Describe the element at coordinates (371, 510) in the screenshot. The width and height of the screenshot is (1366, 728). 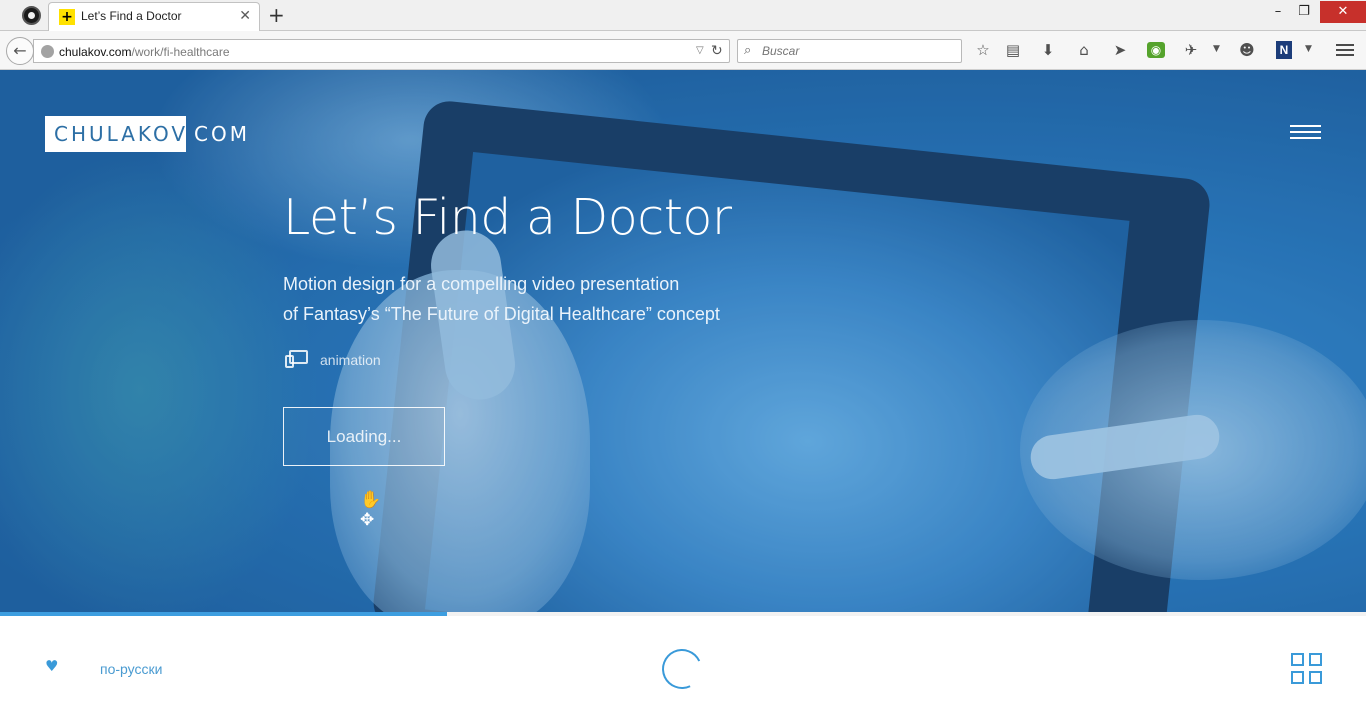
I see `cursor-move-icon: ✋✥` at that location.